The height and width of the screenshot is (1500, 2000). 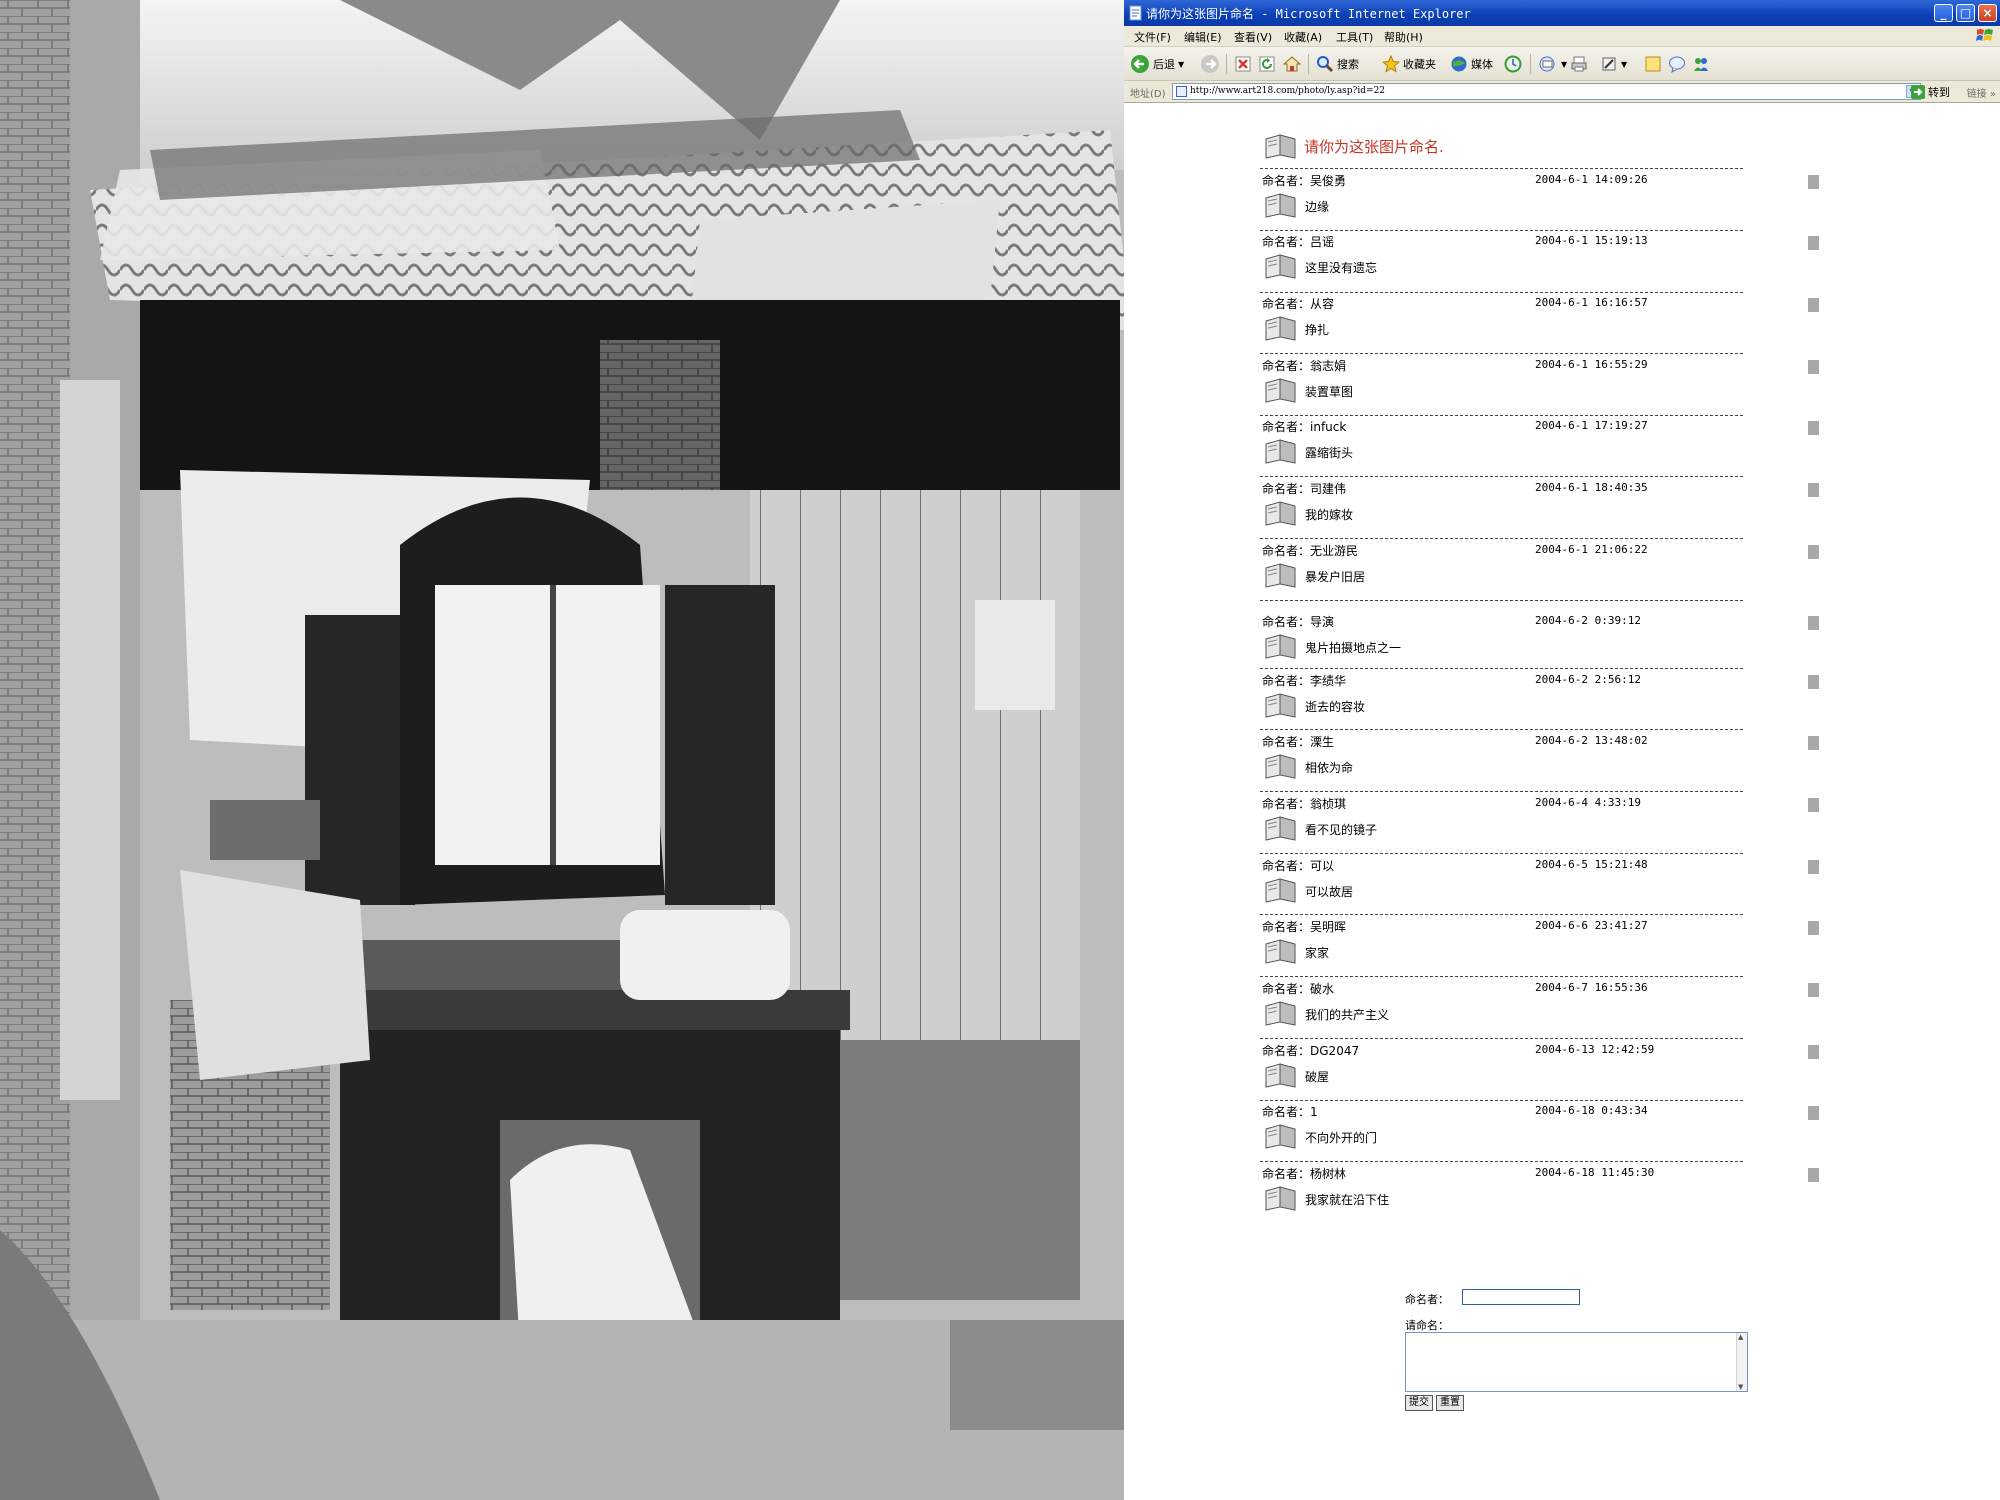 I want to click on reset-button: 重置, so click(x=1450, y=1403).